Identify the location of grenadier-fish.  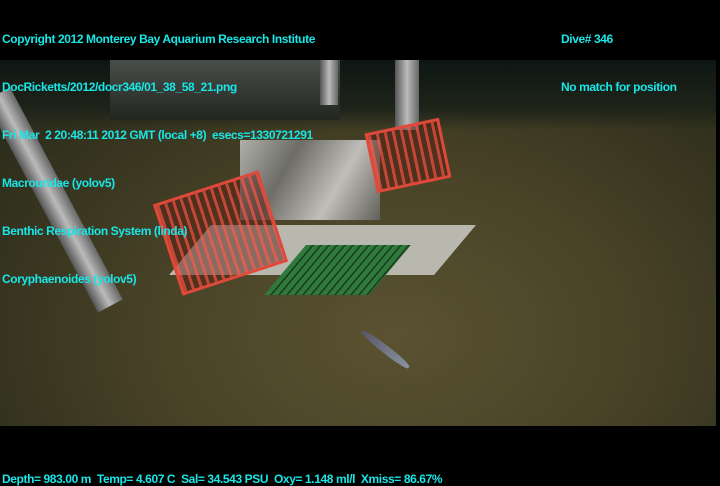
(385, 349).